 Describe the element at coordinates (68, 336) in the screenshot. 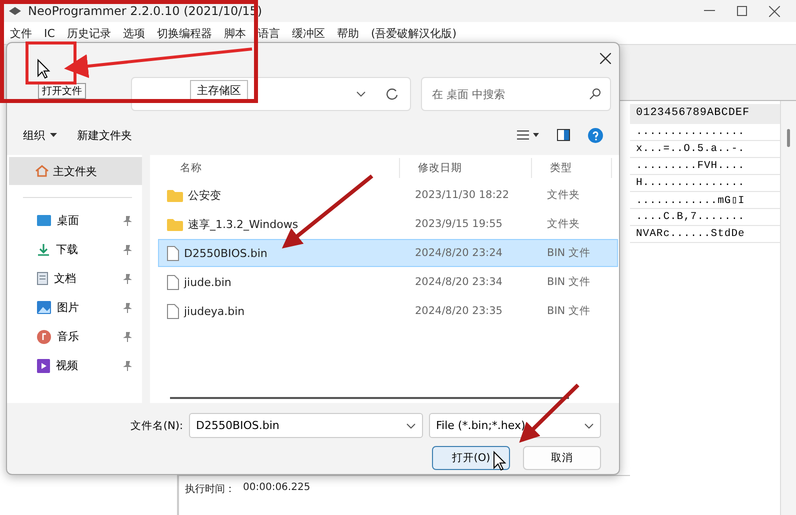

I see `sidebar-label: 音乐` at that location.